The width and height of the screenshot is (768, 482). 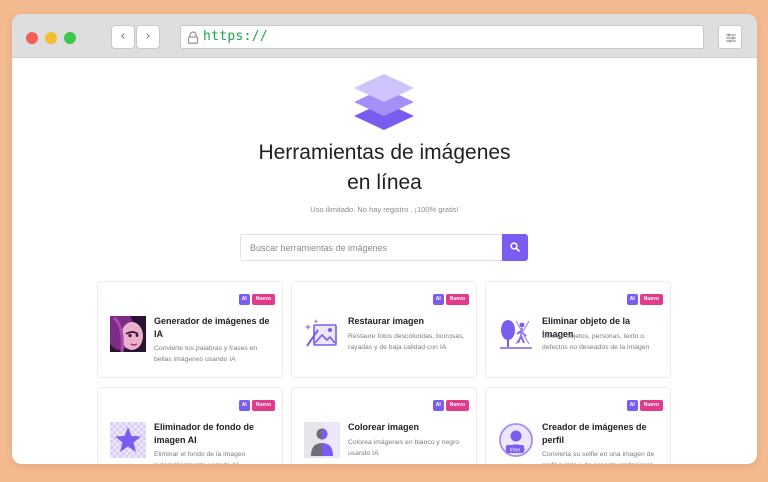 I want to click on forward-button: ›, so click(x=148, y=37).